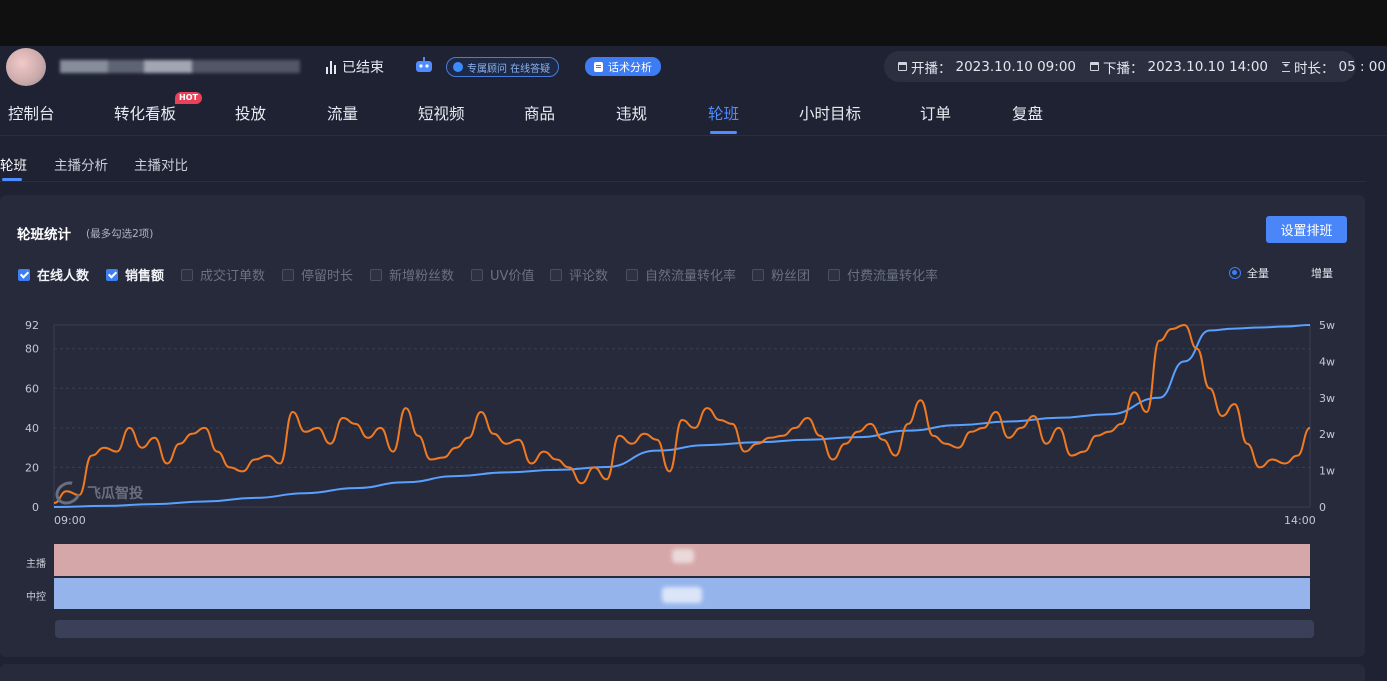 This screenshot has width=1387, height=681. Describe the element at coordinates (422, 276) in the screenshot. I see `metric-label: 新增粉丝数` at that location.